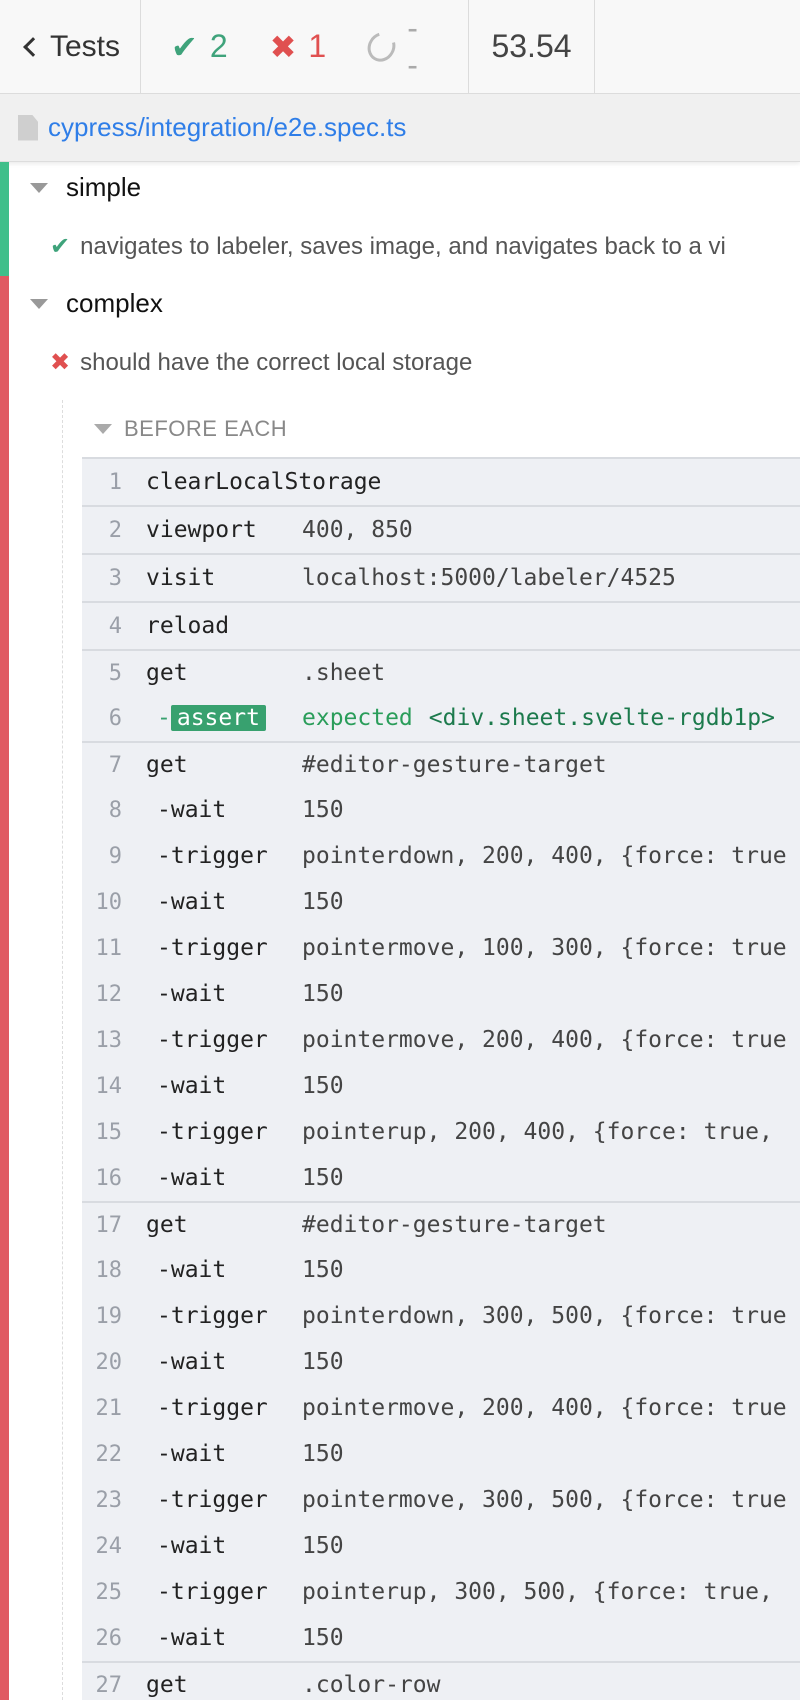 The width and height of the screenshot is (800, 1700). What do you see at coordinates (441, 1086) in the screenshot?
I see `command-row: 14 -wait 150` at bounding box center [441, 1086].